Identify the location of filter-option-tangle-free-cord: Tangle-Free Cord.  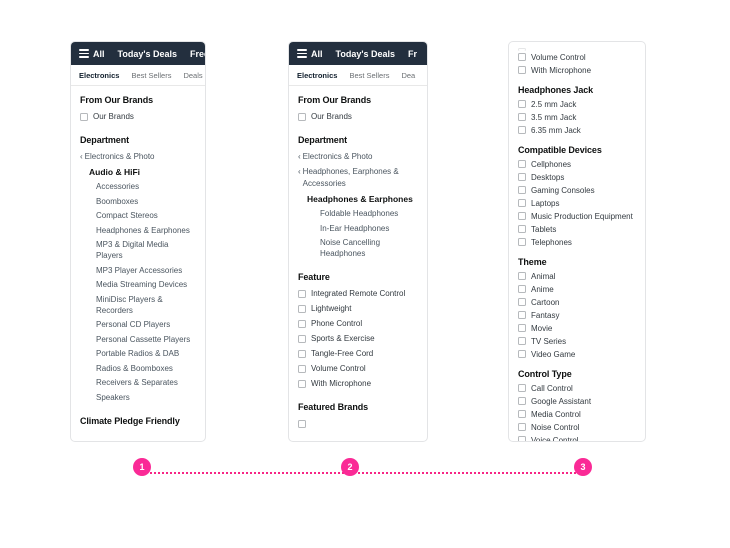
(358, 353).